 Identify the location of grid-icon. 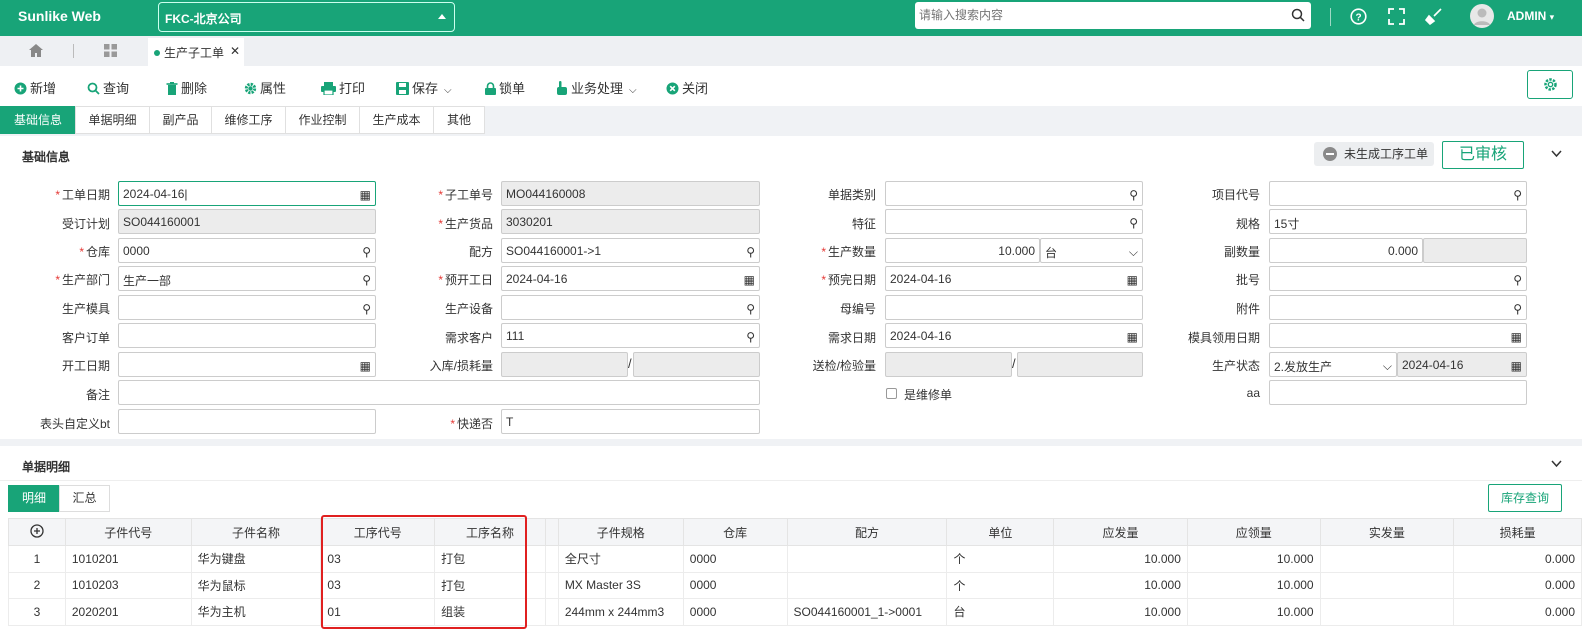
(110, 50).